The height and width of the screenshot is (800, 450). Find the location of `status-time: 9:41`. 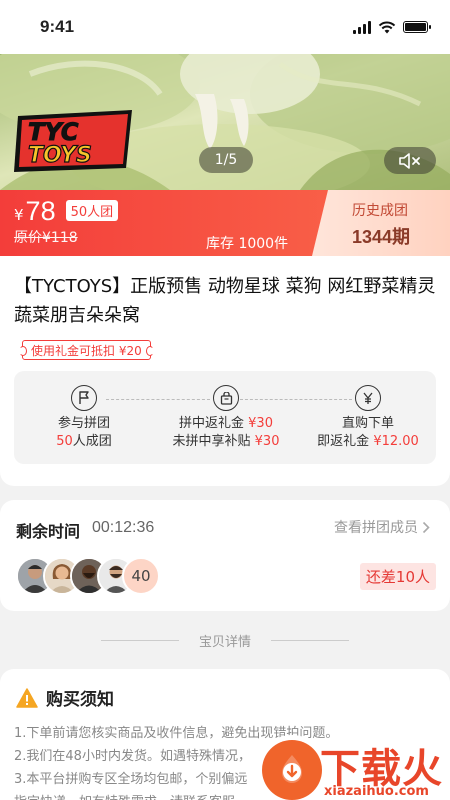

status-time: 9:41 is located at coordinates (57, 26).